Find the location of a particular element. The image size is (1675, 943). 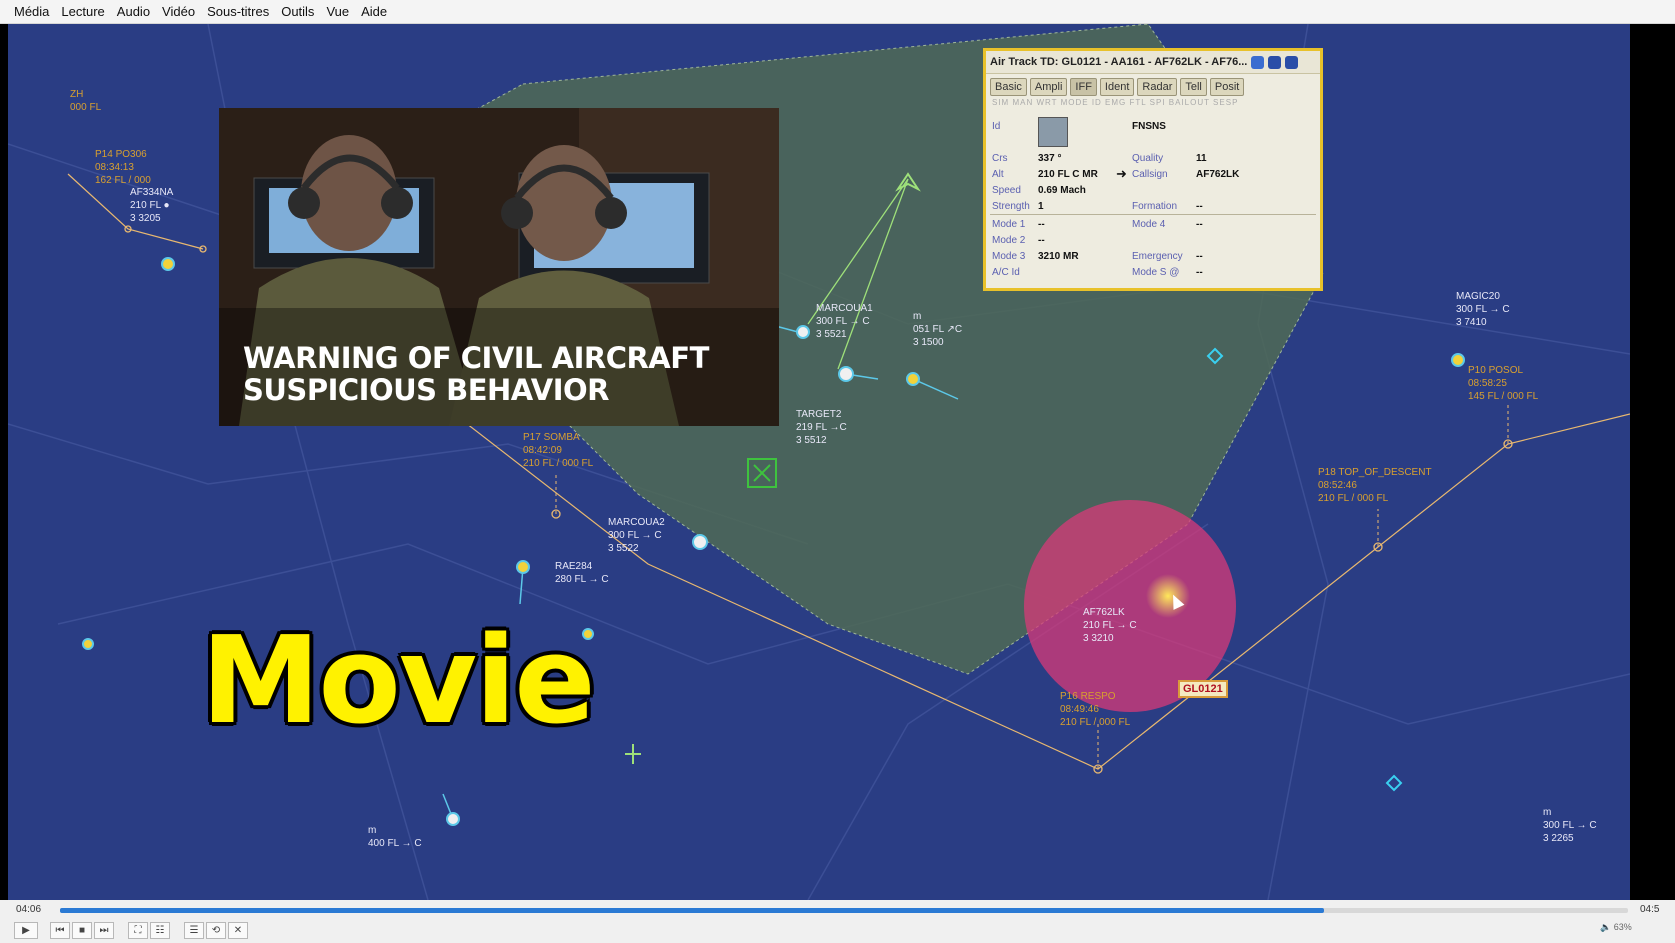

loop-button: ⟲ is located at coordinates (216, 930).